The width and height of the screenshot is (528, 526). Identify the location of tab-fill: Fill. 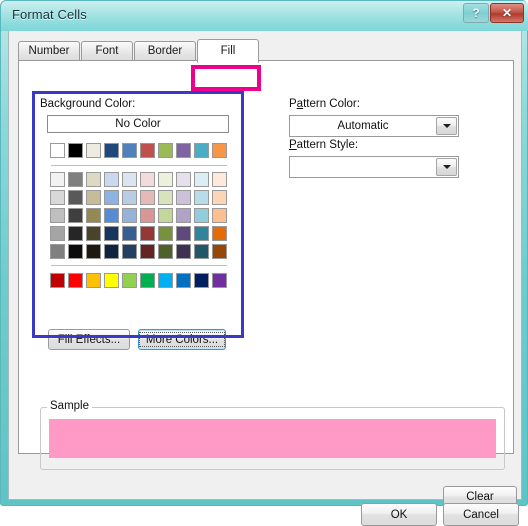
(228, 51).